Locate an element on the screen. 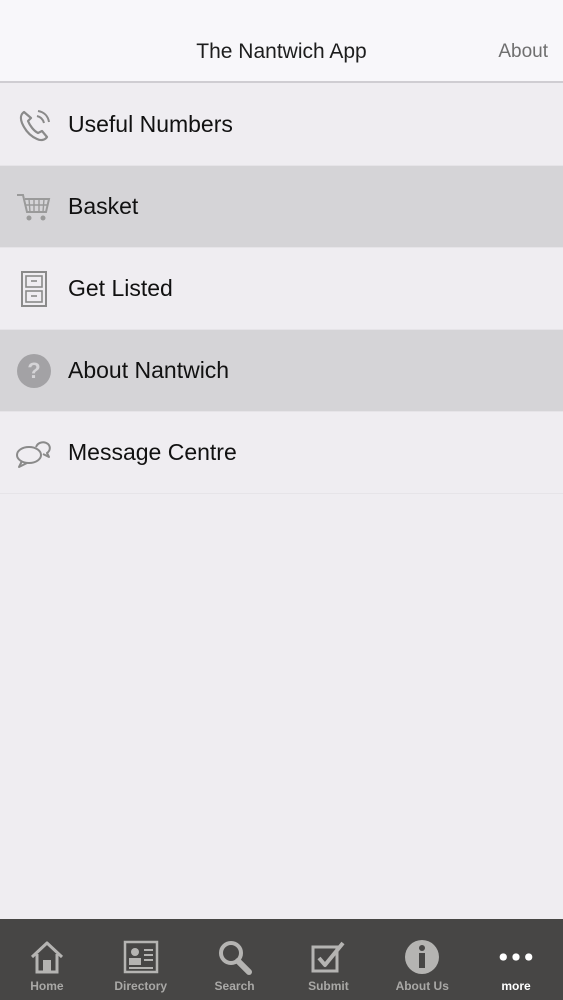 This screenshot has height=1000, width=563. menu-item-label: Message Centre is located at coordinates (152, 452).